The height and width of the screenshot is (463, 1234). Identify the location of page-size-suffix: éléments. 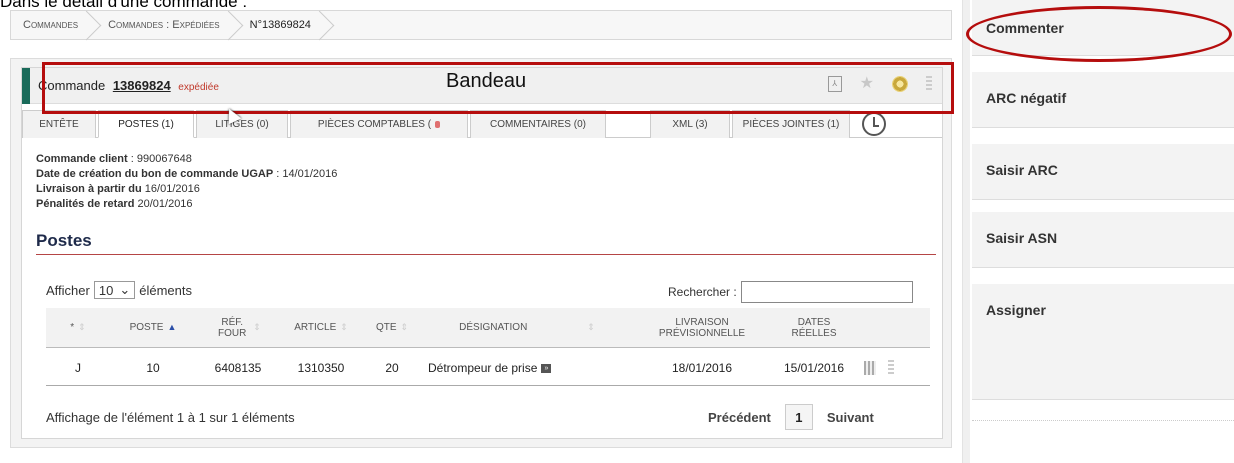
(165, 290).